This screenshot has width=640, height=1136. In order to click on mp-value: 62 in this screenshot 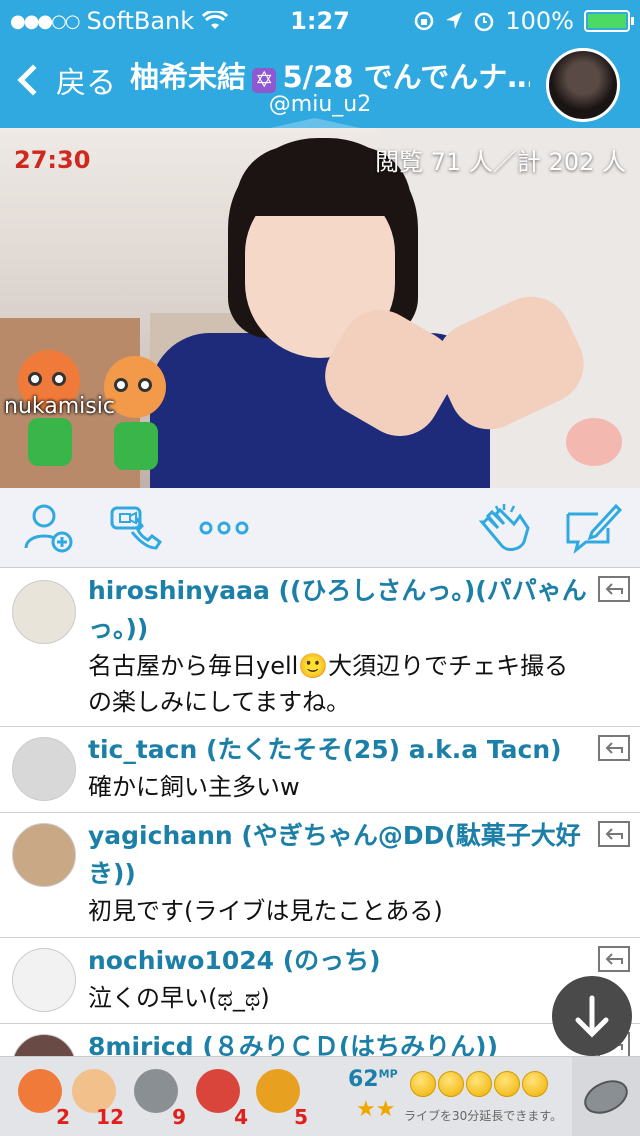, I will do `click(363, 1079)`.